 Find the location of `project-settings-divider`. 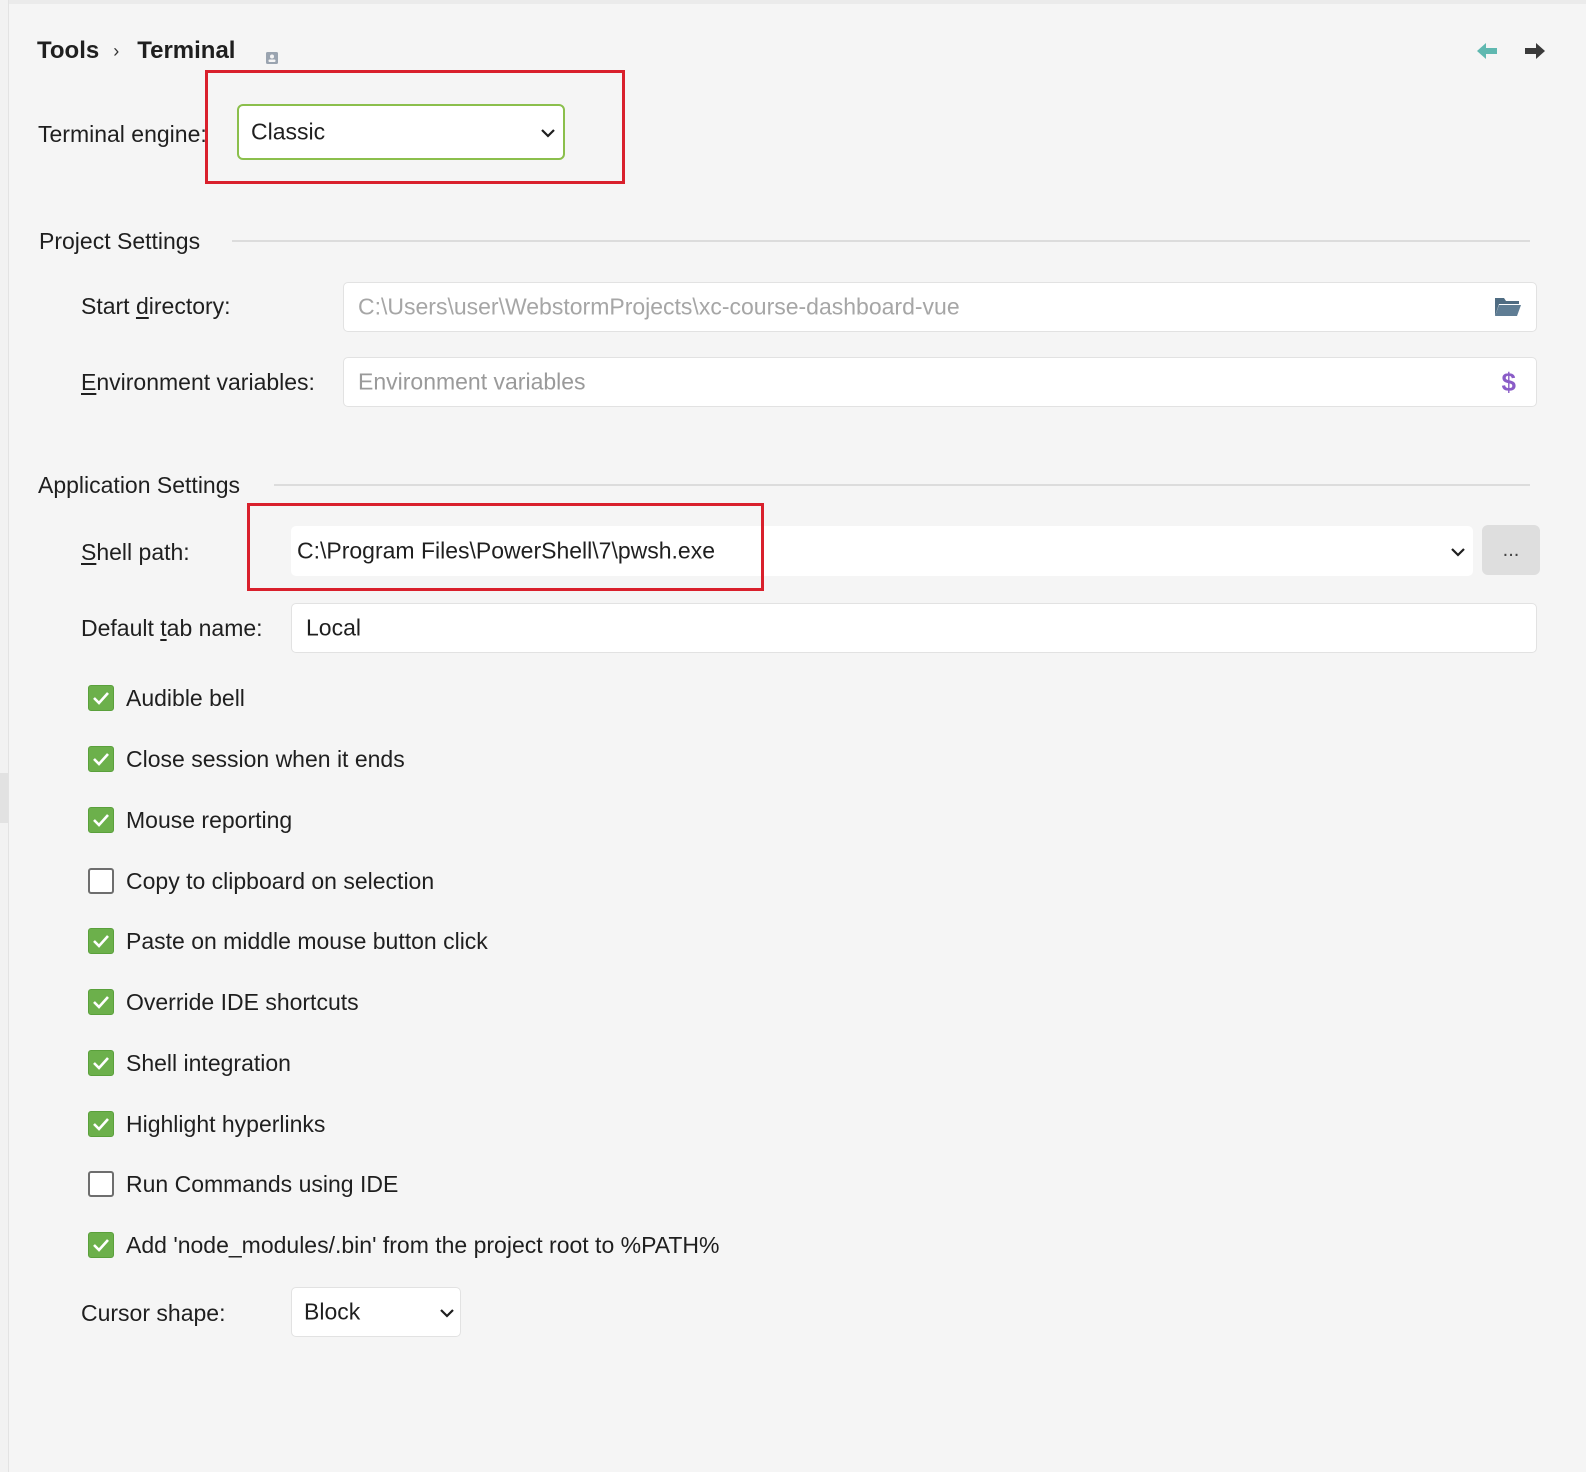

project-settings-divider is located at coordinates (881, 241).